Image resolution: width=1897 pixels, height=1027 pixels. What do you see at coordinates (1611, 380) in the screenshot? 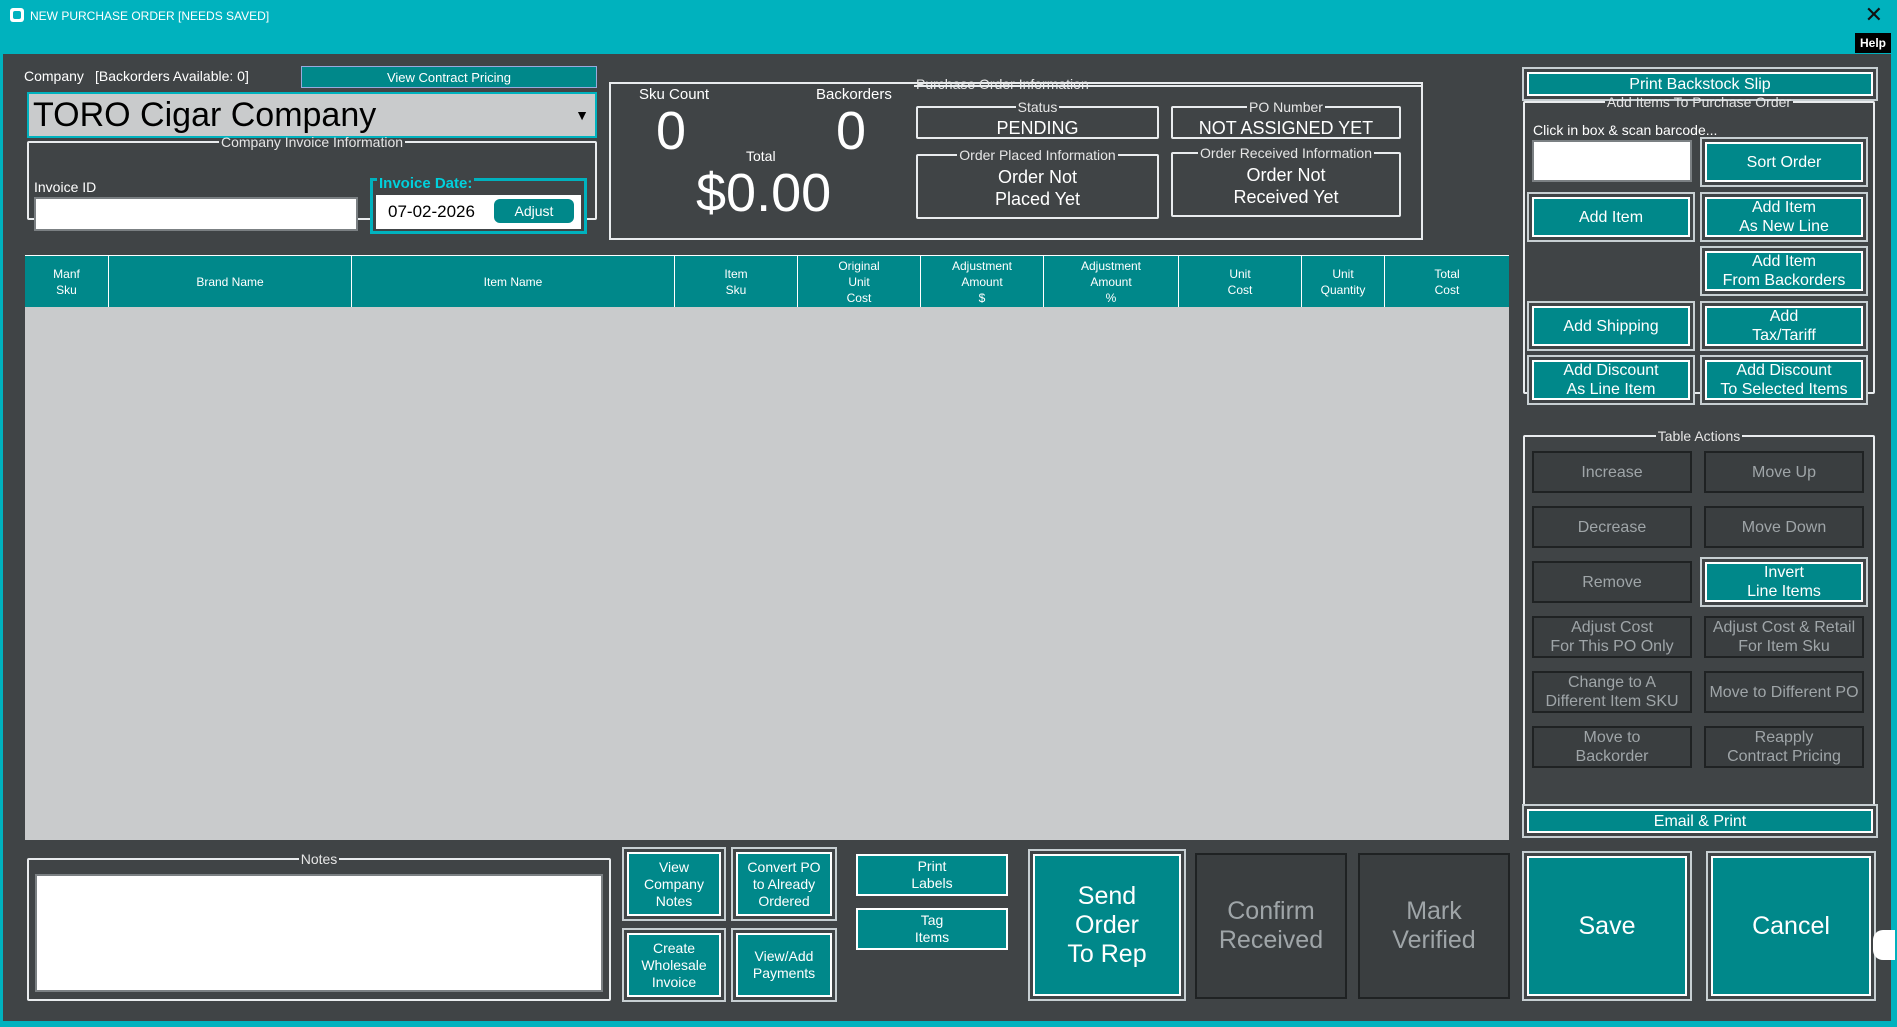
I see `add-discount-line-button: Add Discount As Line Item` at bounding box center [1611, 380].